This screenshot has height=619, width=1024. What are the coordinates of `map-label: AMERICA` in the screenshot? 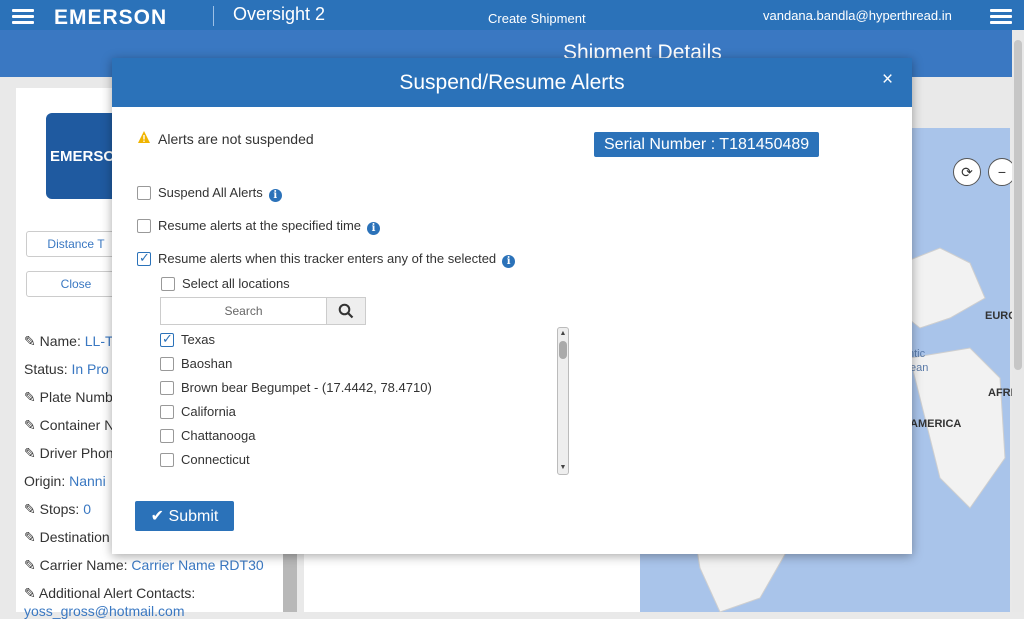 It's located at (936, 424).